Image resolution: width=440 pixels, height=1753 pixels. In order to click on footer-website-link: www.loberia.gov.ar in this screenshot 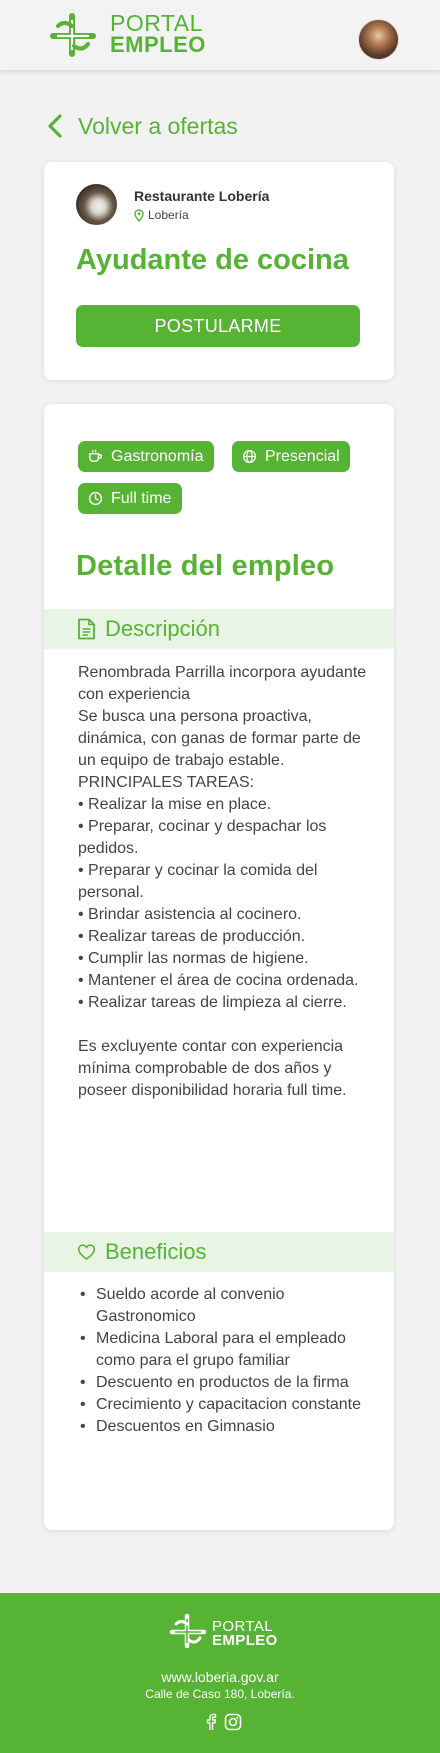, I will do `click(220, 1677)`.